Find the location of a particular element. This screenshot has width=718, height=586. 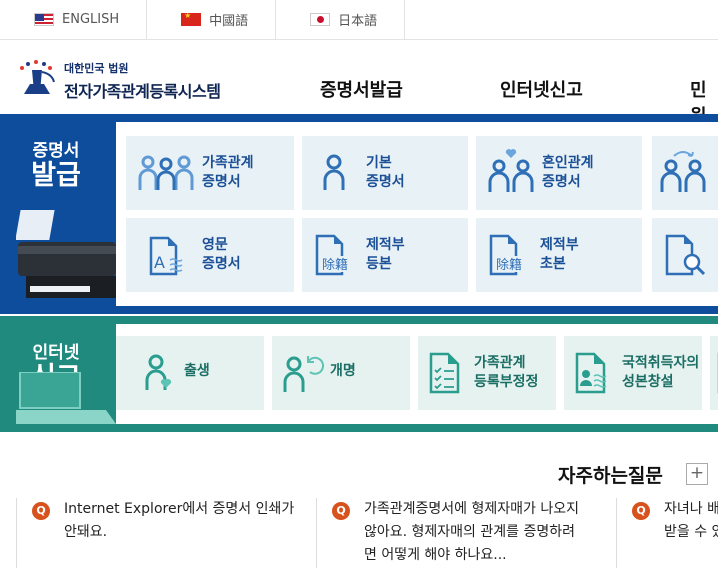

section-title-small: 증명서 is located at coordinates (56, 151).